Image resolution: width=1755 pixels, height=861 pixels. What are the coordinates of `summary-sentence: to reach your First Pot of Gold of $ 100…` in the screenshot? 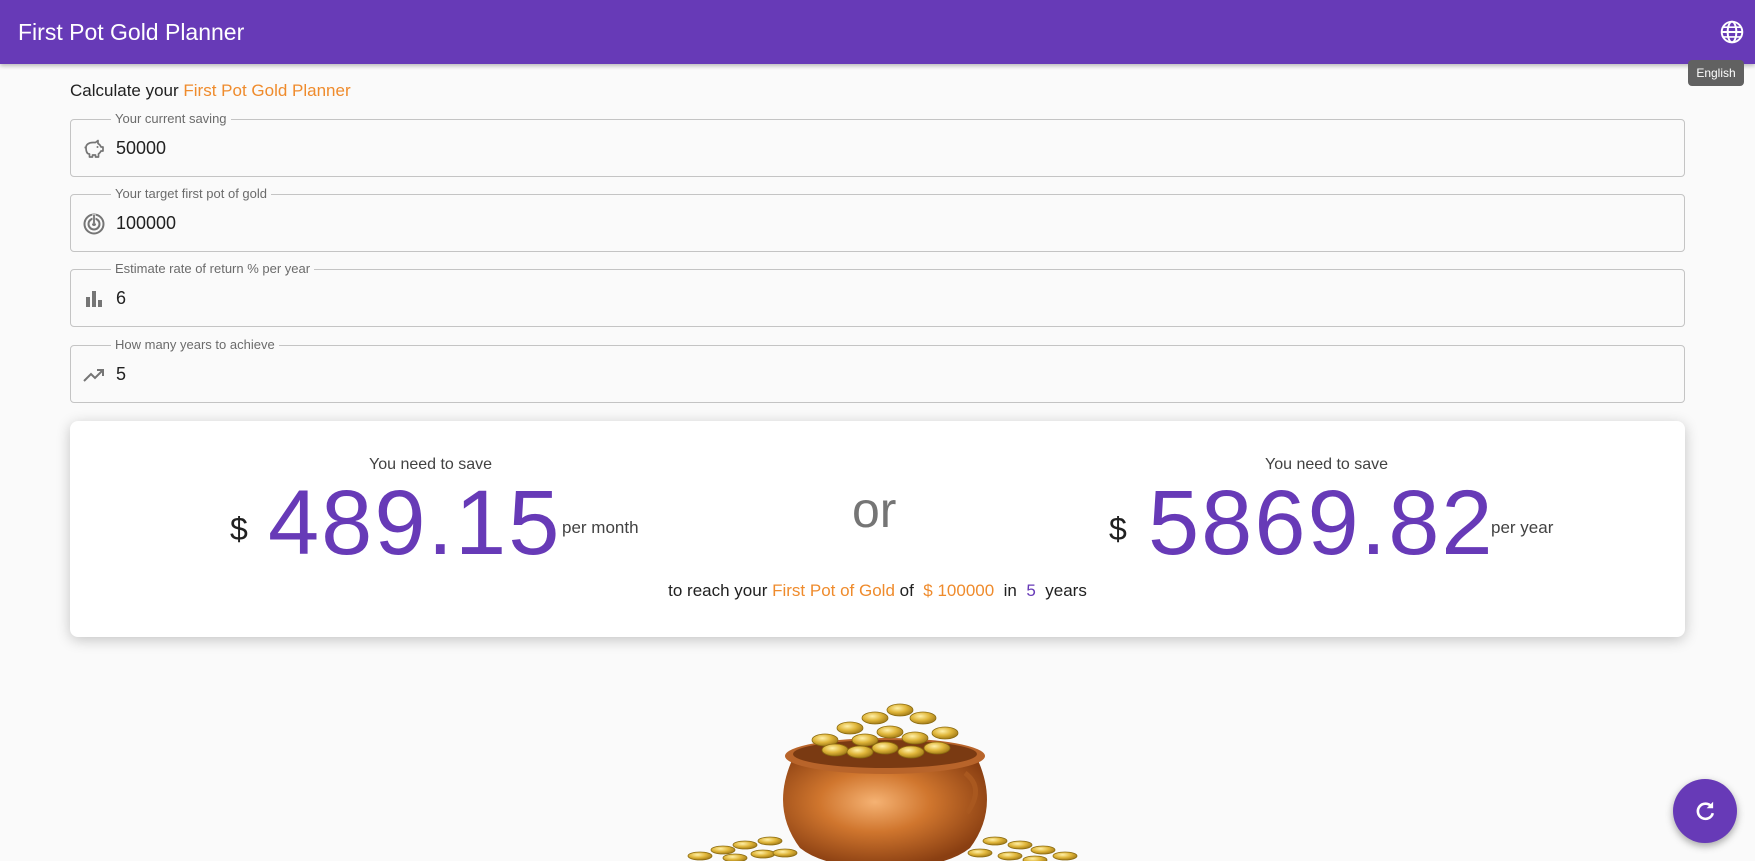 It's located at (877, 591).